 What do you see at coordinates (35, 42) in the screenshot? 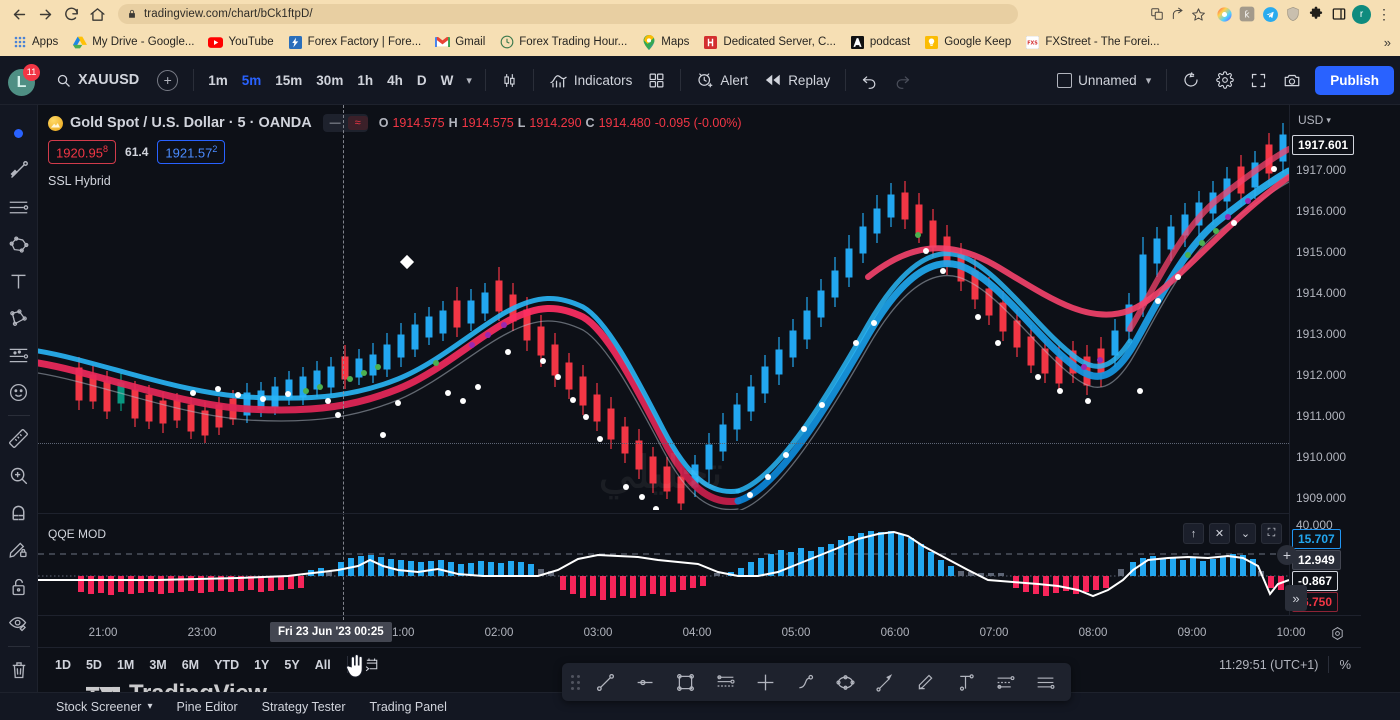
I see `bookmark-apps: Apps` at bounding box center [35, 42].